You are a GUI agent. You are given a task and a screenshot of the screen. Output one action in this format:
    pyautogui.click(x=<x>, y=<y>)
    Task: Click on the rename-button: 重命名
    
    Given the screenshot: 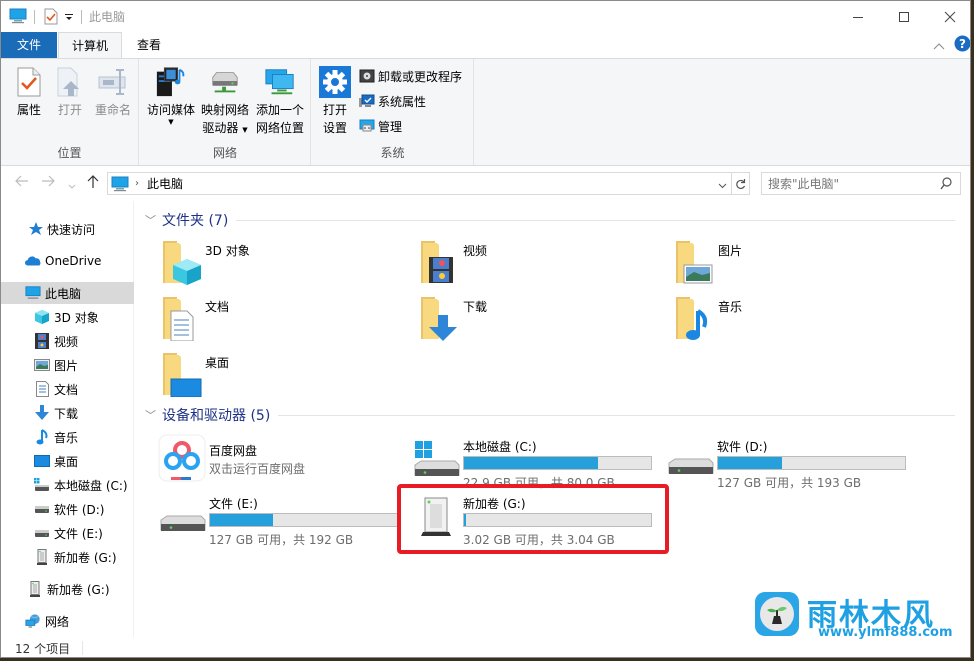 What is the action you would take?
    pyautogui.click(x=113, y=92)
    